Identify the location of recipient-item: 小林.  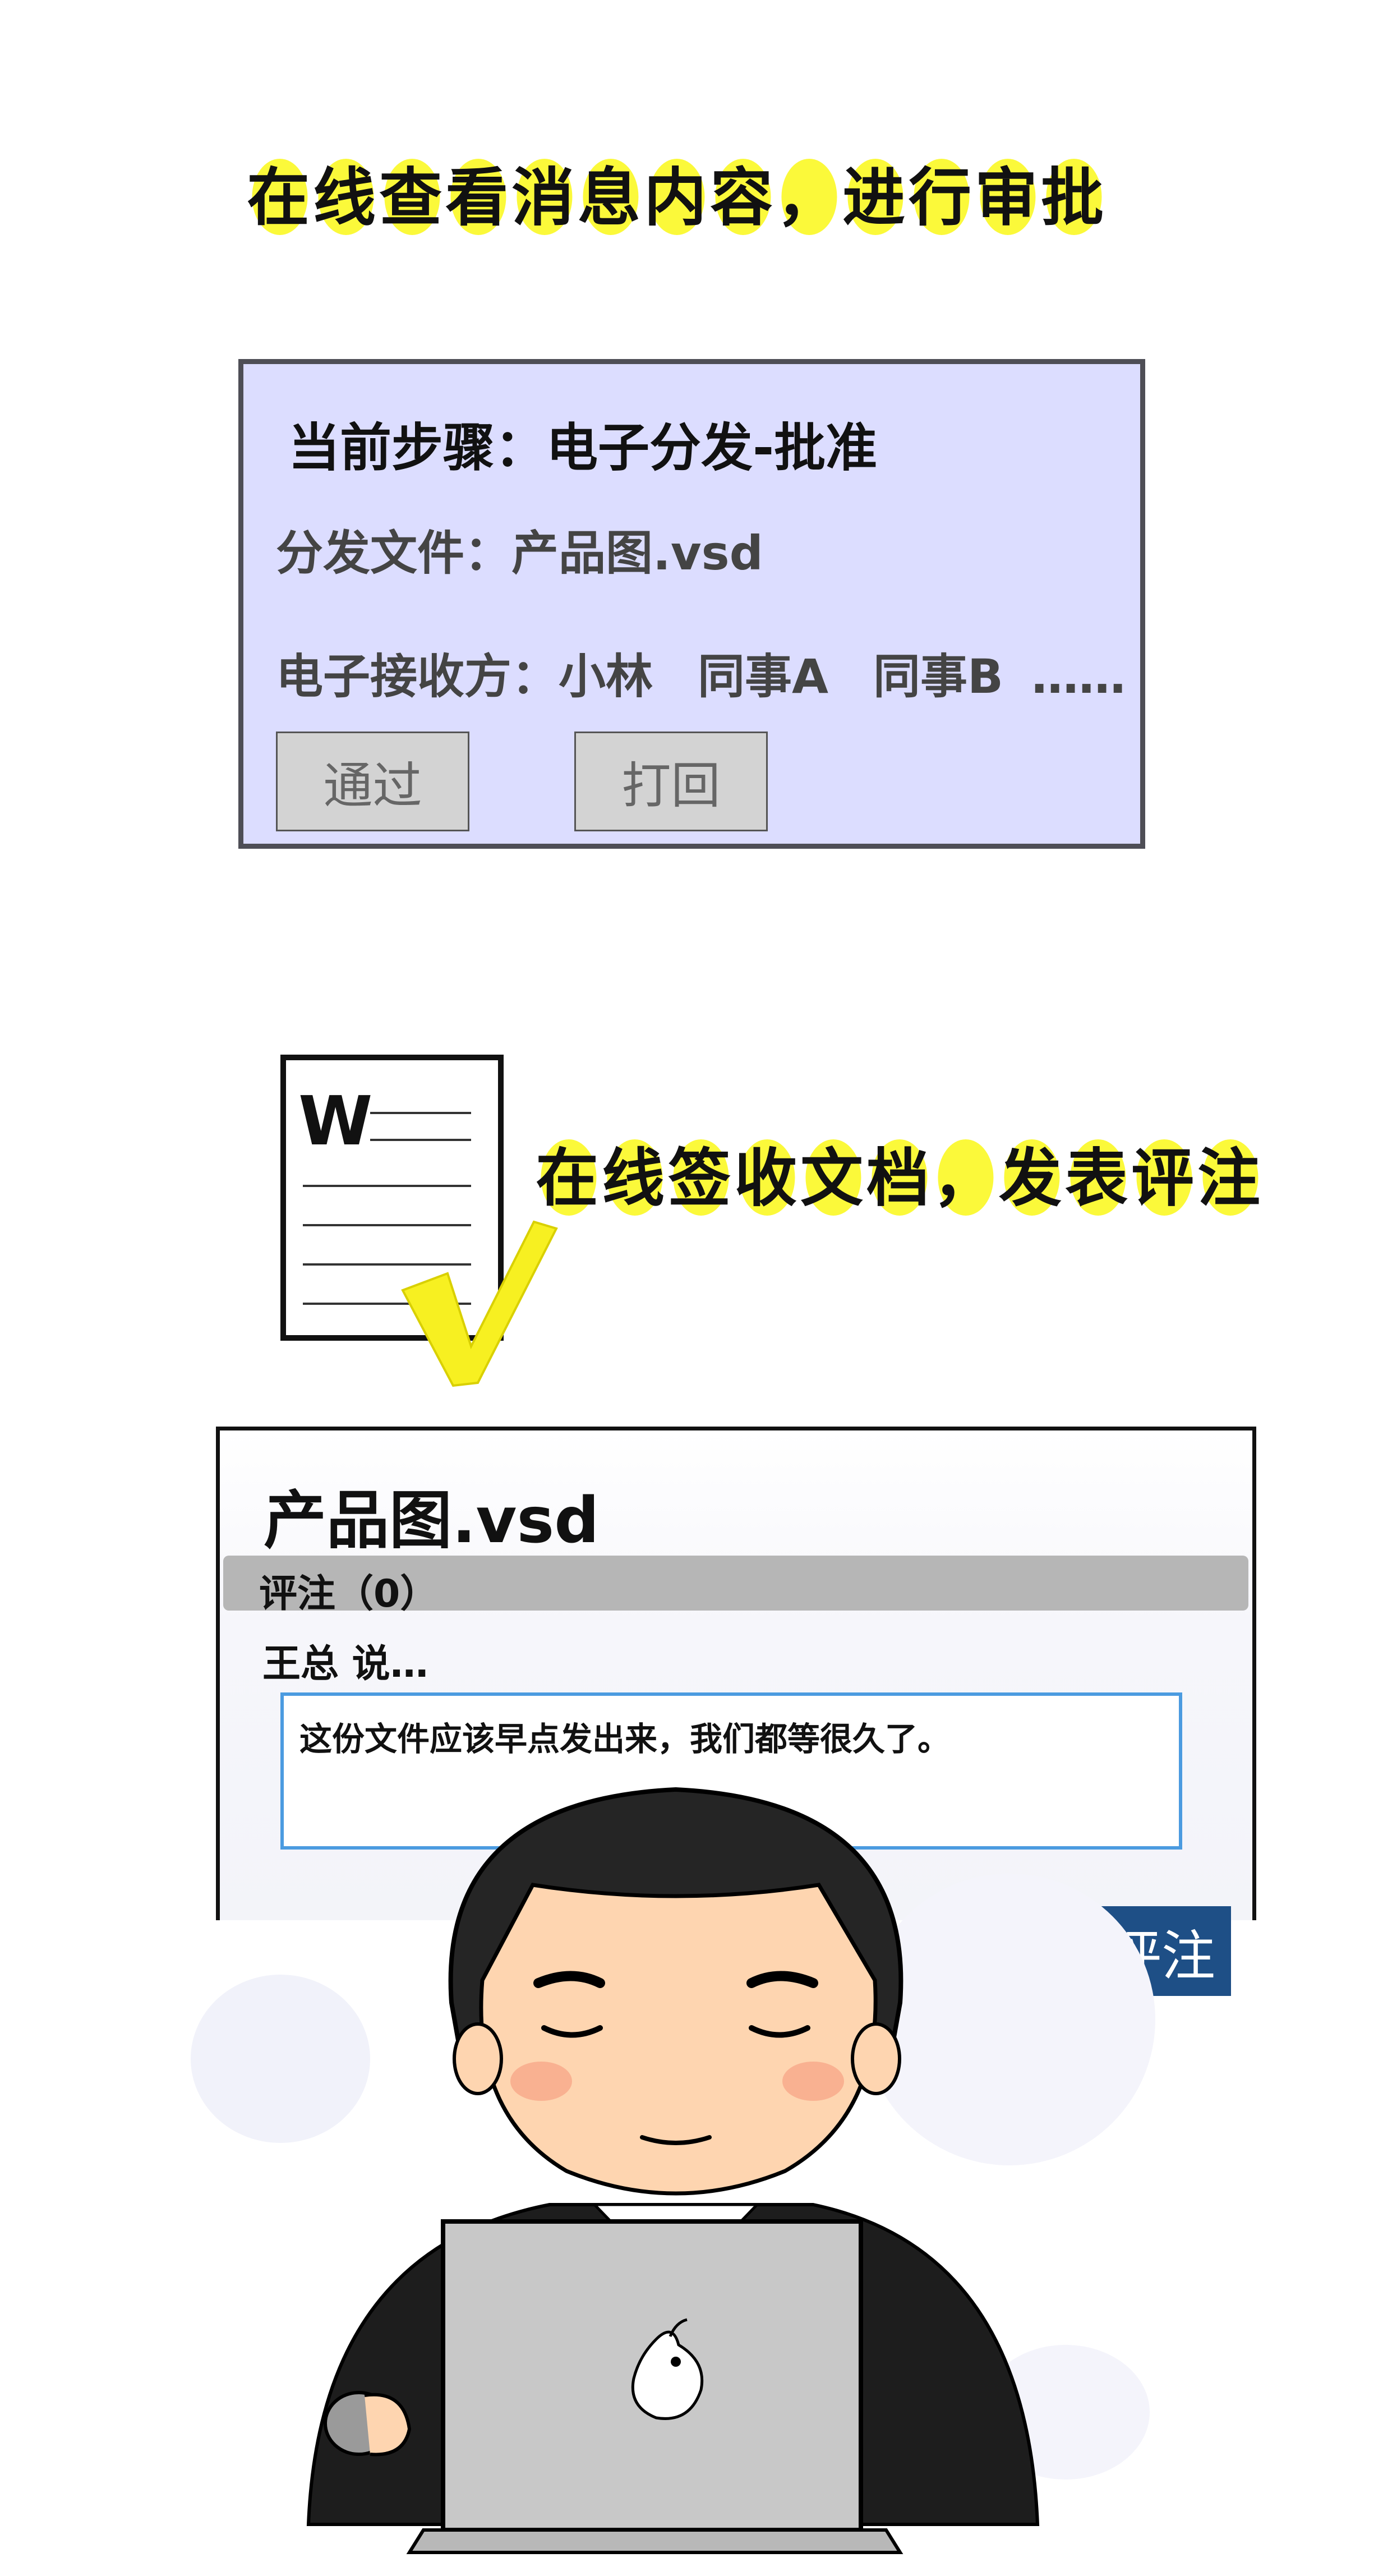
(606, 676).